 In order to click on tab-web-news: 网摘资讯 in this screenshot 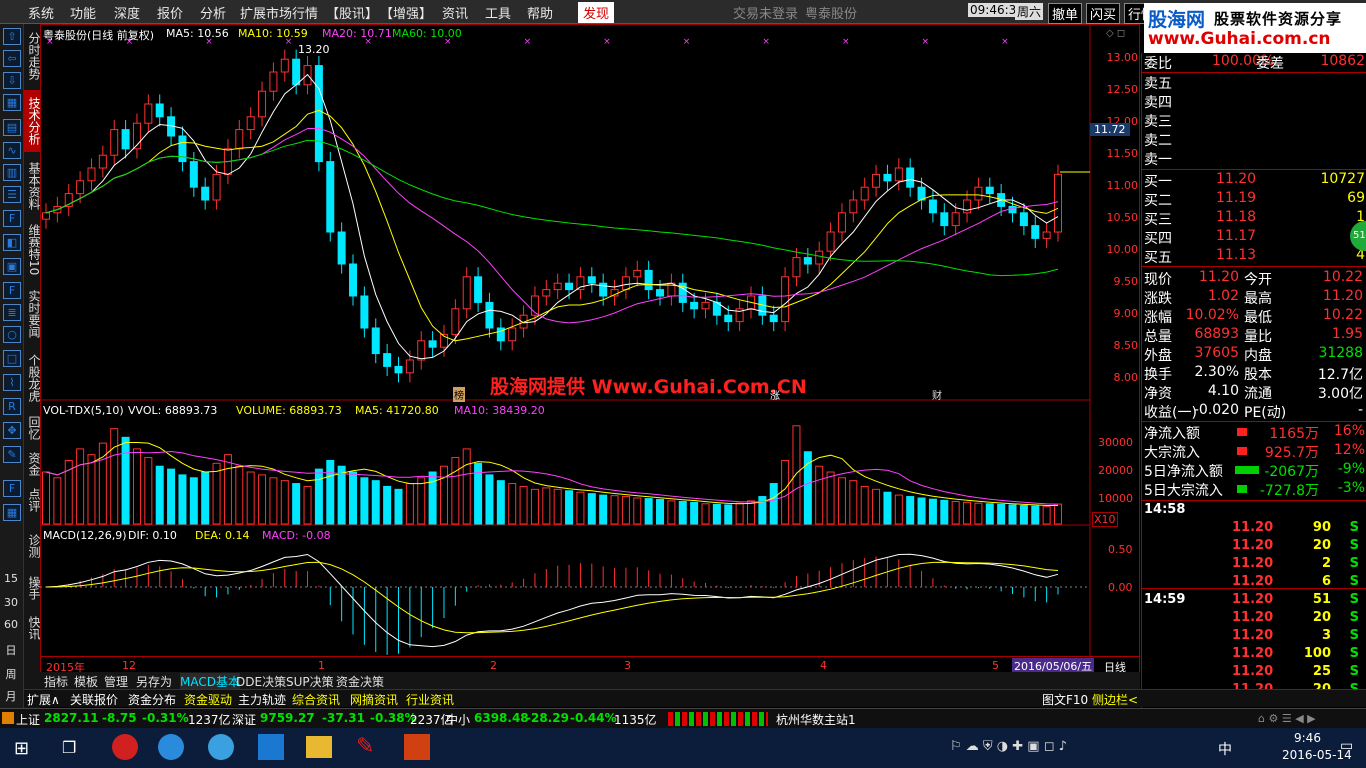, I will do `click(374, 699)`.